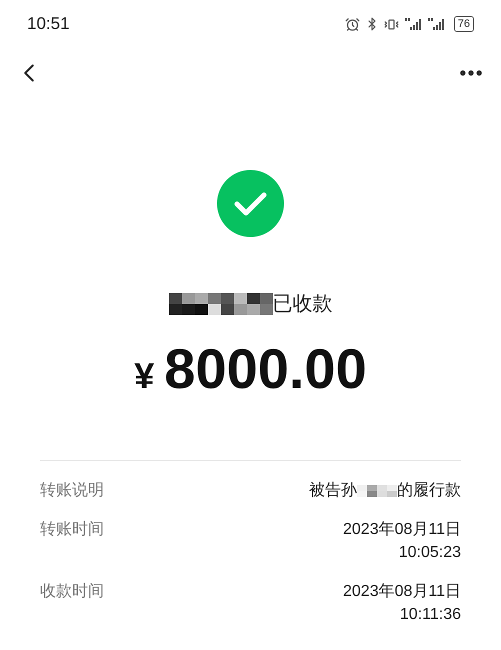 The image size is (501, 650). Describe the element at coordinates (464, 24) in the screenshot. I see `battery-level: 76` at that location.